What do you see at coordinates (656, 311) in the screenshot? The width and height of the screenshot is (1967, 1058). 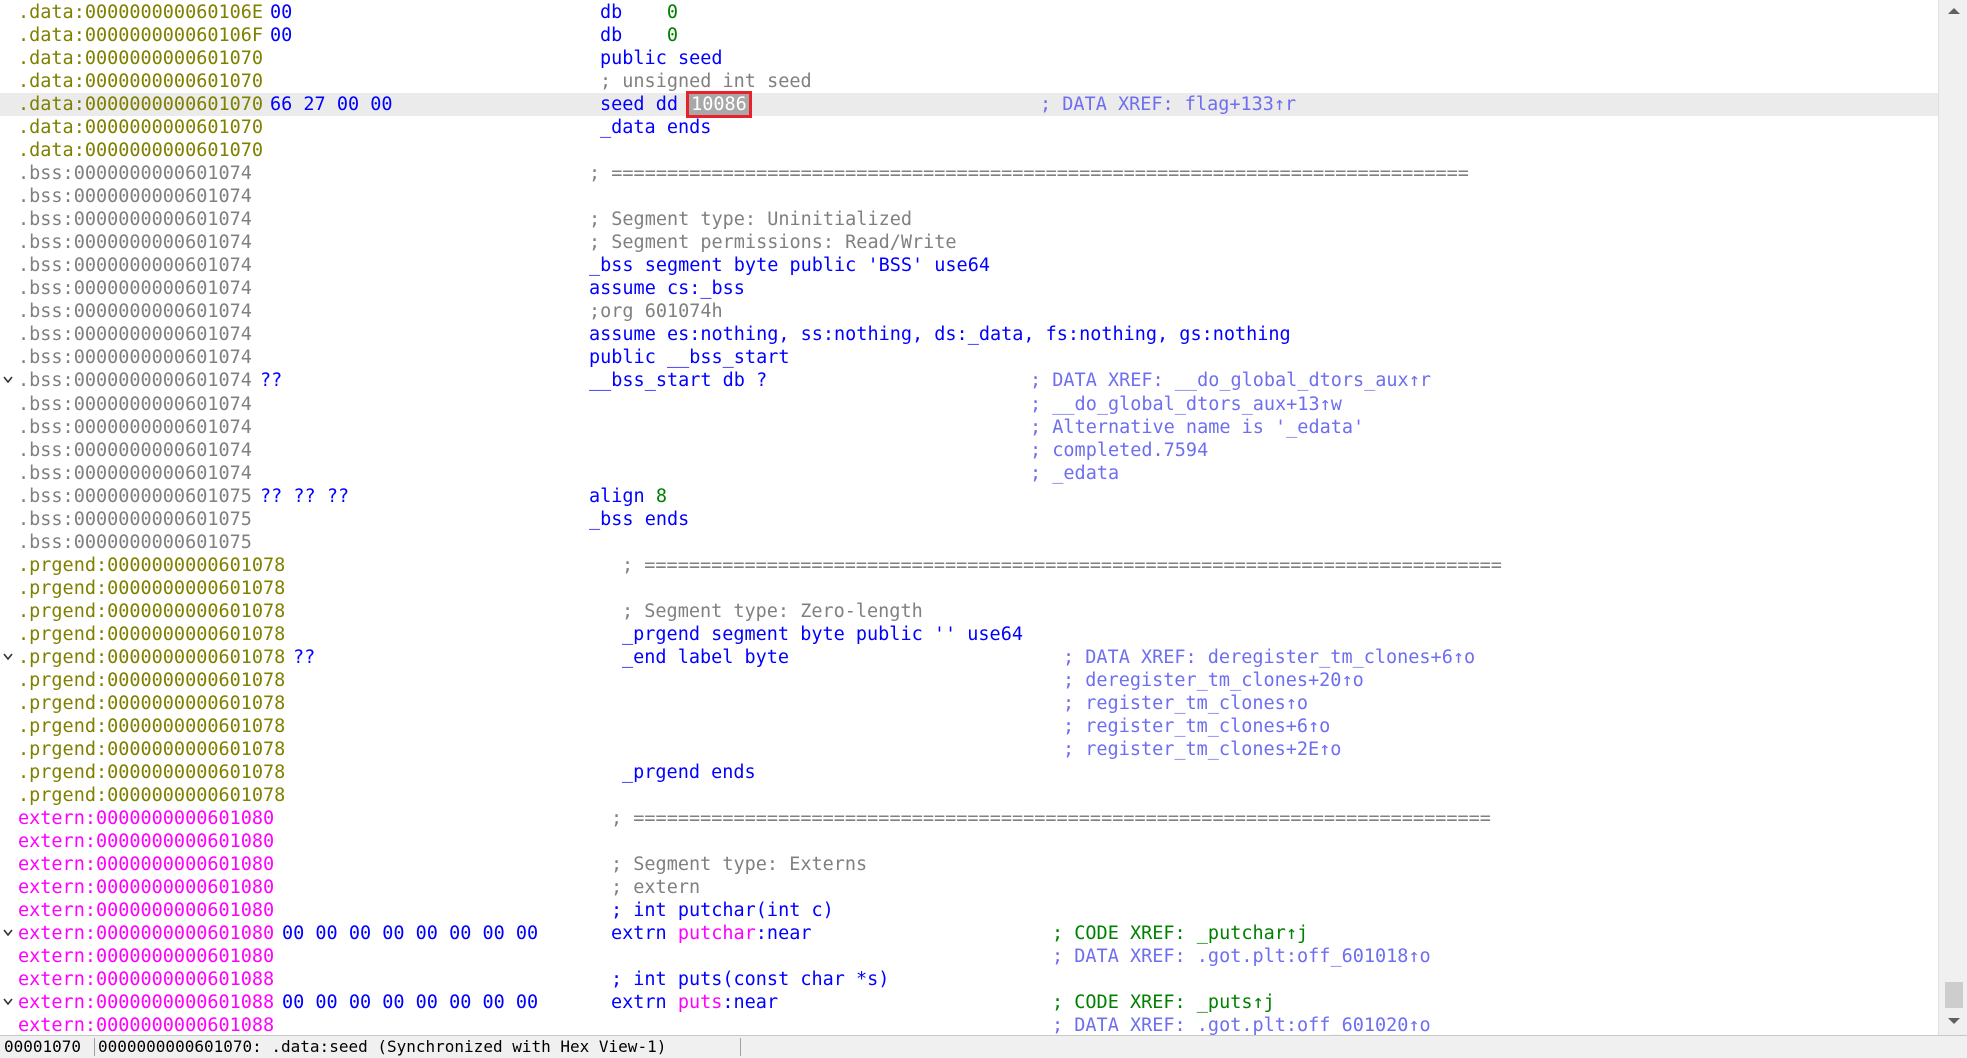 I see `row-instruction: ;org 601074h` at bounding box center [656, 311].